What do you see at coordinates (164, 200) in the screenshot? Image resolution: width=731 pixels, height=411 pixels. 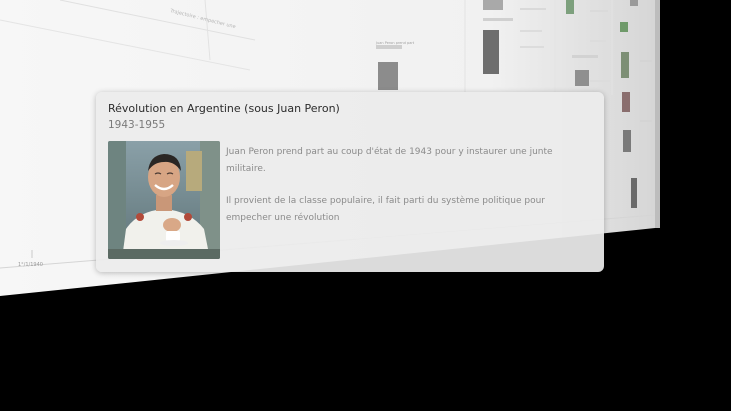 I see `event-photo` at bounding box center [164, 200].